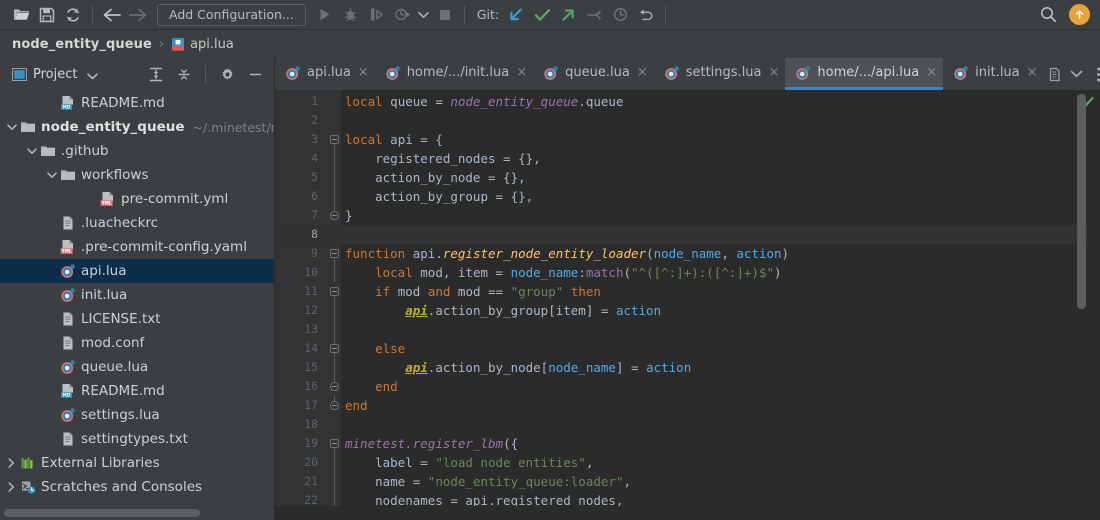 The image size is (1100, 520). What do you see at coordinates (720, 74) in the screenshot?
I see `editor-tab-settings-lua: settings.lua ×` at bounding box center [720, 74].